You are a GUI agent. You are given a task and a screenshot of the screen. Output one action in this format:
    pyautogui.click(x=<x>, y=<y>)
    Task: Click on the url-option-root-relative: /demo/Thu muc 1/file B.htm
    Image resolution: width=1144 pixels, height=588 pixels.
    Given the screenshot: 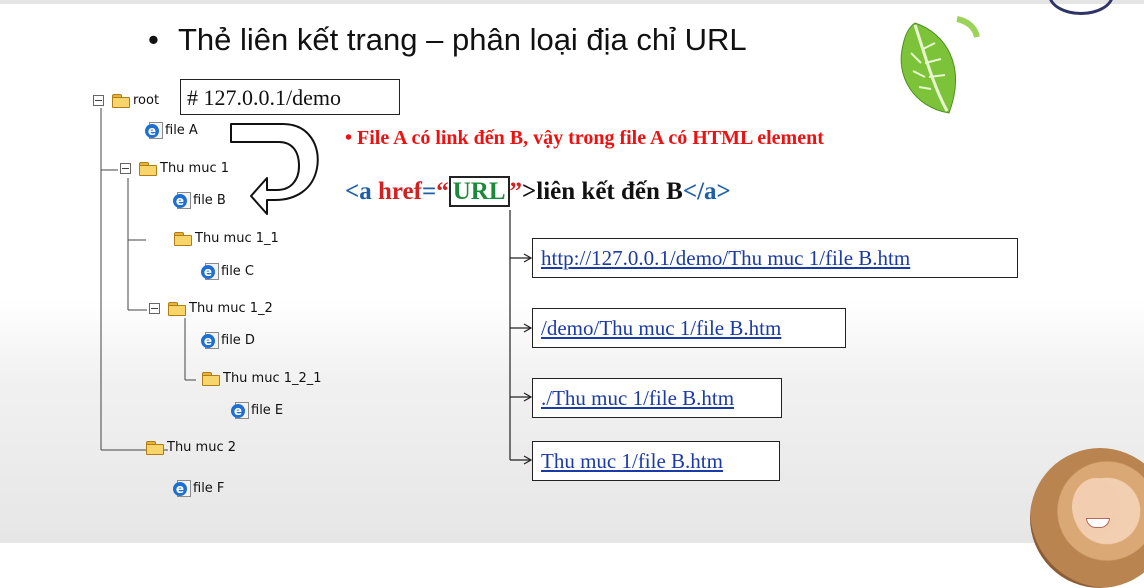 What is the action you would take?
    pyautogui.click(x=689, y=328)
    